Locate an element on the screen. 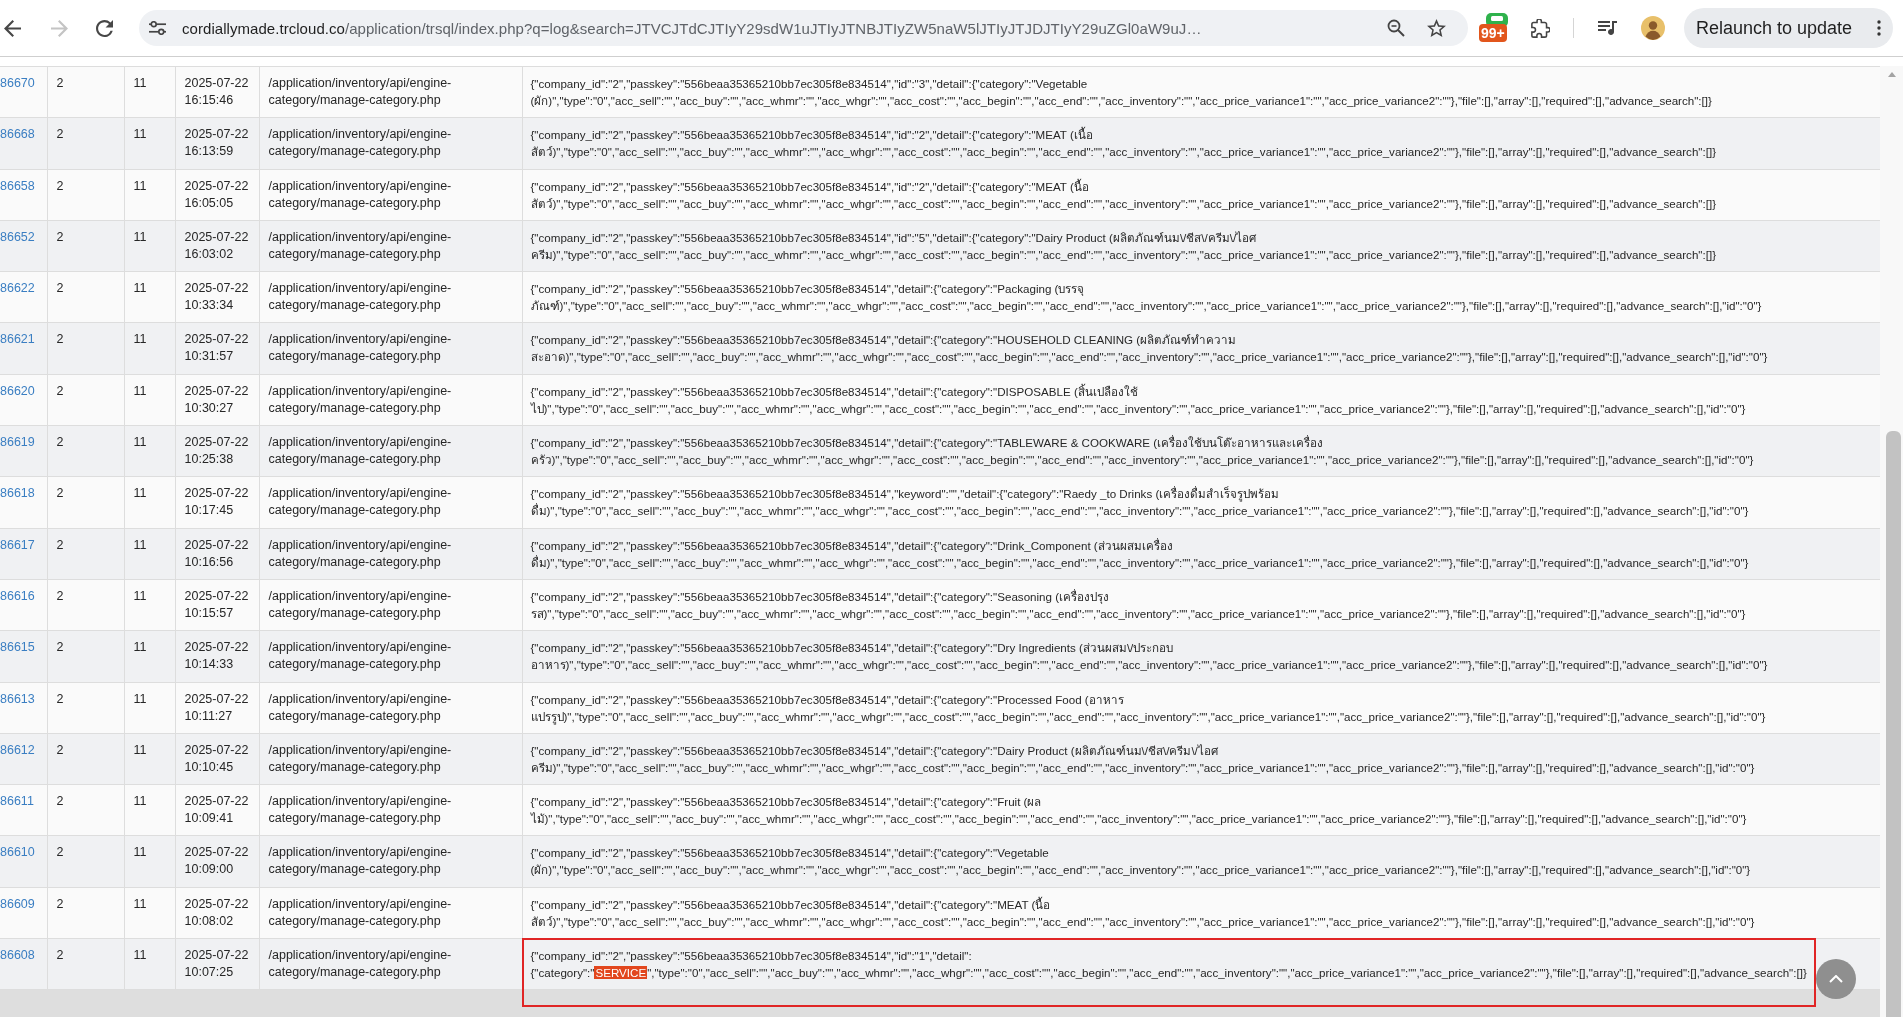 The width and height of the screenshot is (1903, 1017). request-payload-text: {"company_id":"2","passkey":"556beaa35365210bb7ec305f8e834514","detail":{"category":"Fruit (ผลไม้)","type":"0","acc_sell":"","acc_buy":"","acc_whmr":"","acc_whgr":"","acc_cost":"","acc_begin":"","acc_end":"","acc_inventory":"","acc_price_variance1":"","acc_price_variance2":""},"file":[],"array":[],"required":[],"advance_search":[],"id":"0"} is located at coordinates (1139, 811).